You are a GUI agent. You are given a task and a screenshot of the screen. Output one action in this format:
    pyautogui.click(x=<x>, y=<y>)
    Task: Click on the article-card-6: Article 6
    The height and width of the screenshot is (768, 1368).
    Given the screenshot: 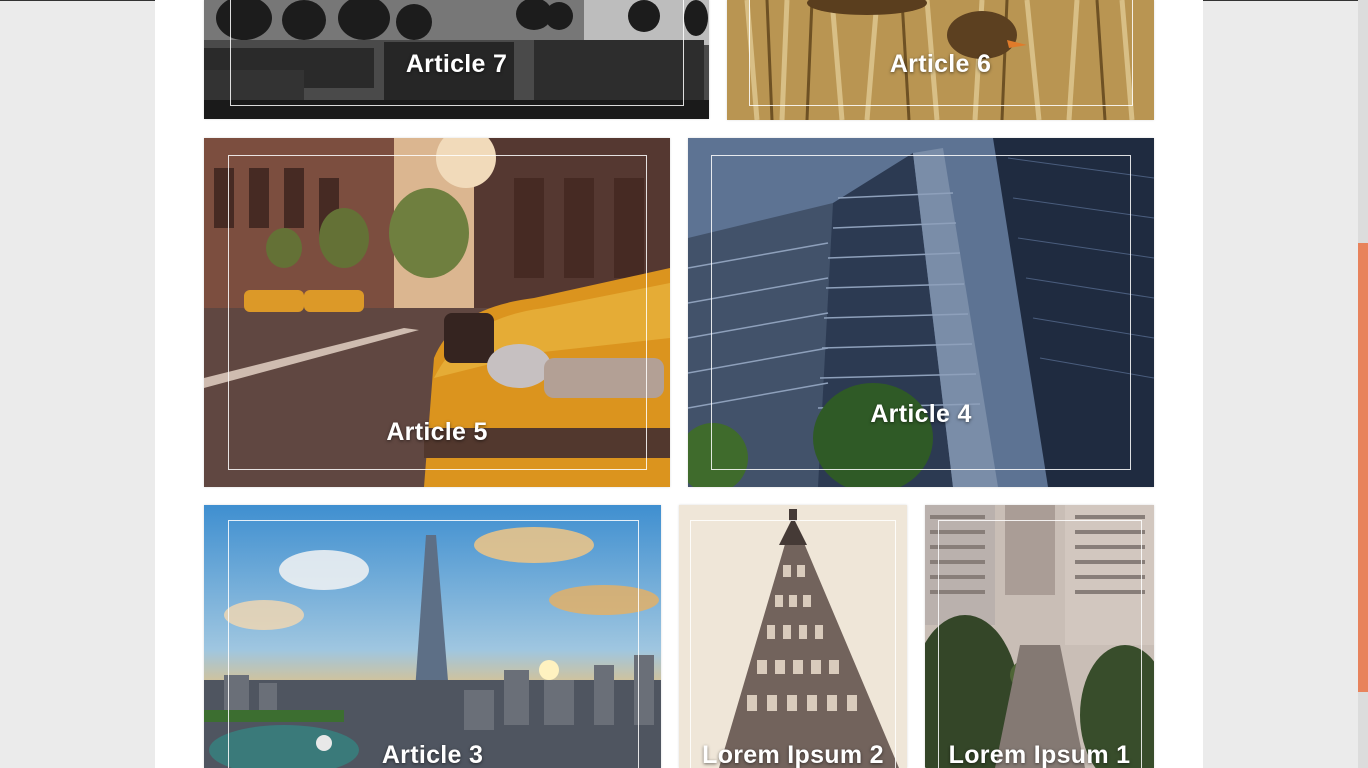 What is the action you would take?
    pyautogui.click(x=940, y=60)
    